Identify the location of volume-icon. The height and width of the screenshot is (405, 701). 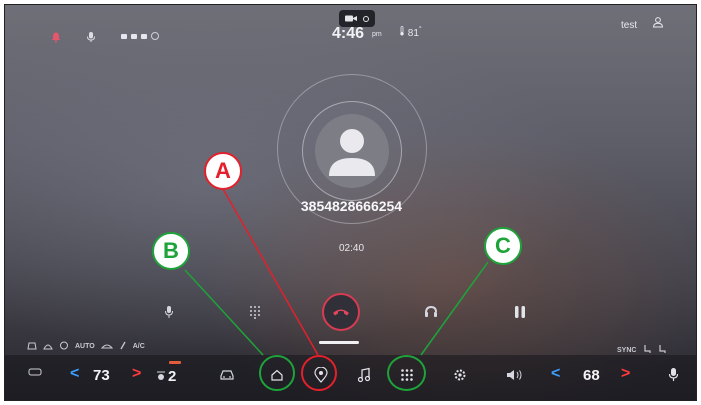
(514, 375).